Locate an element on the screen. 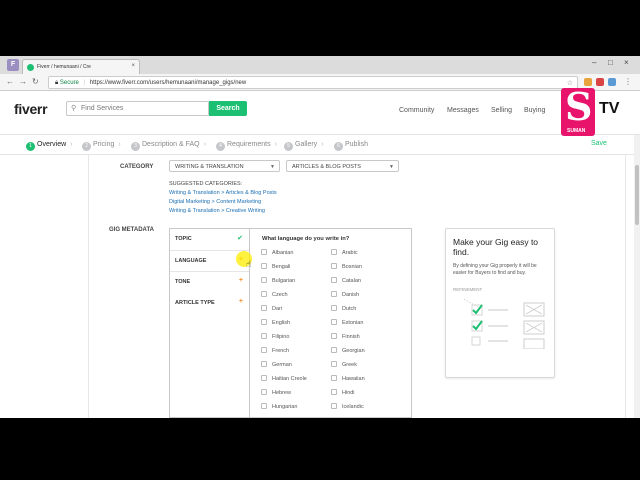 The width and height of the screenshot is (640, 480). metadata-tab-article-type: ARTICLE TYPE + is located at coordinates (209, 304).